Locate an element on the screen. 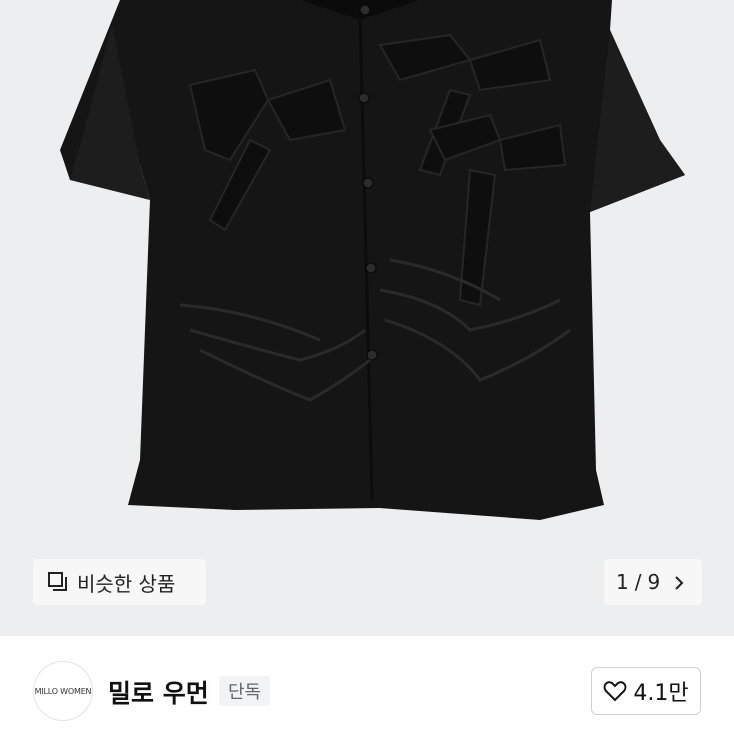 The height and width of the screenshot is (734, 734). image-pager-button: 1 / 9 is located at coordinates (653, 582).